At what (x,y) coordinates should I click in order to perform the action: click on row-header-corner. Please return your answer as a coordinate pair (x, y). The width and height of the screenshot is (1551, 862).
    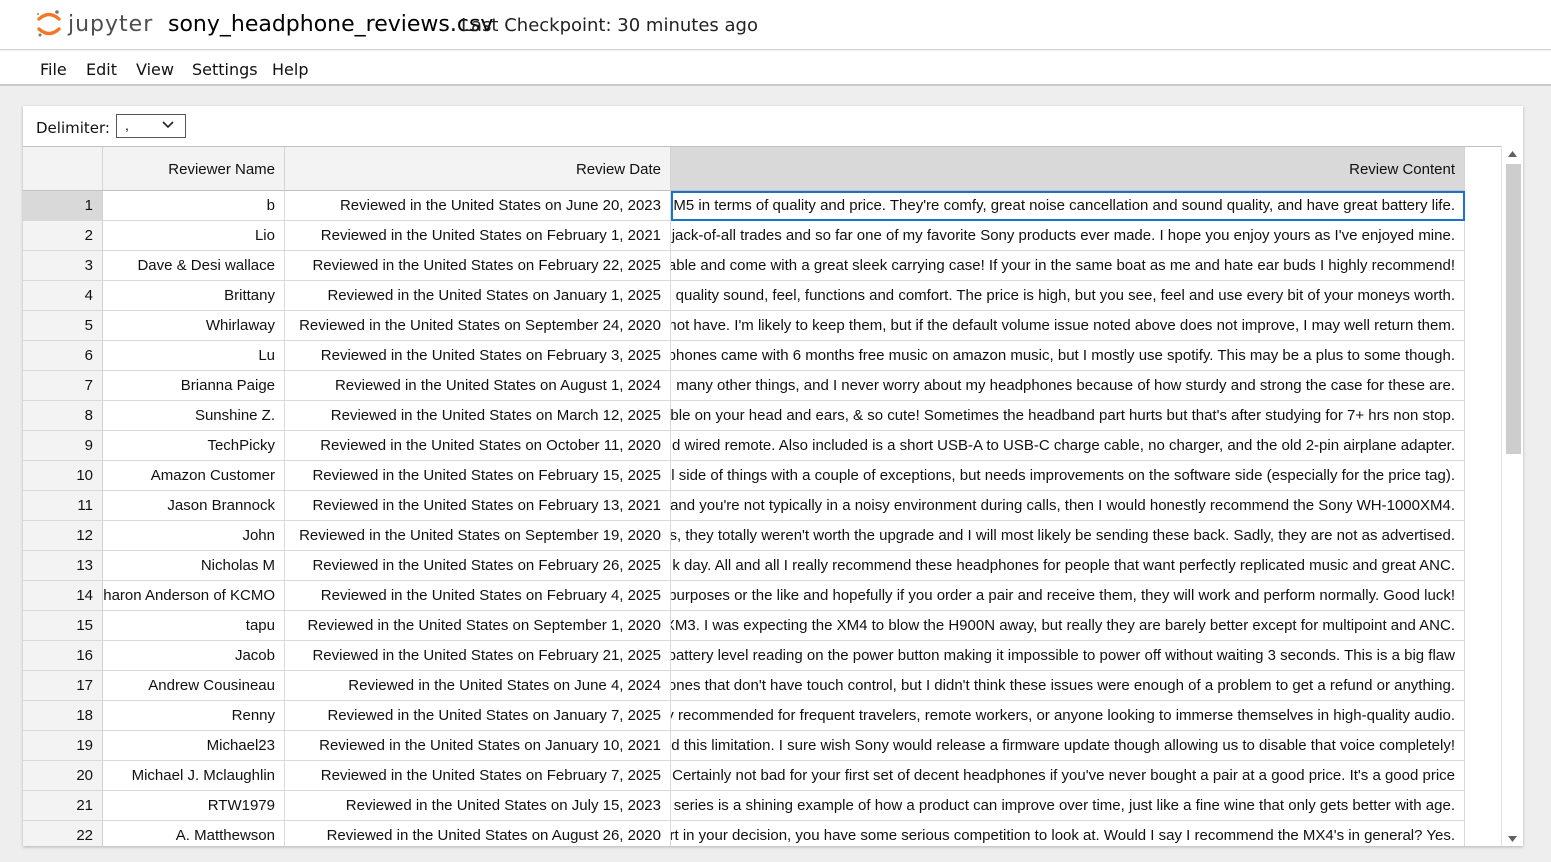
    Looking at the image, I should click on (63, 169).